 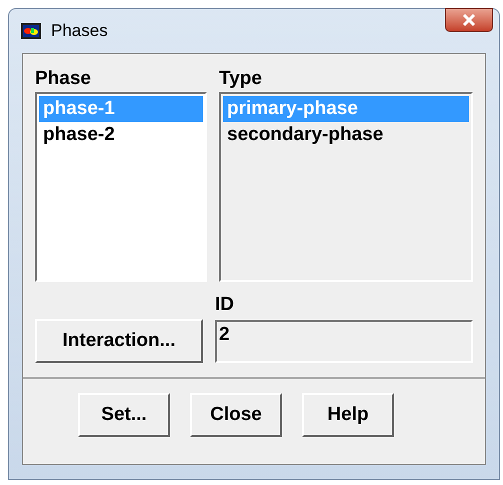 I want to click on list-label: Phase, so click(x=63, y=79).